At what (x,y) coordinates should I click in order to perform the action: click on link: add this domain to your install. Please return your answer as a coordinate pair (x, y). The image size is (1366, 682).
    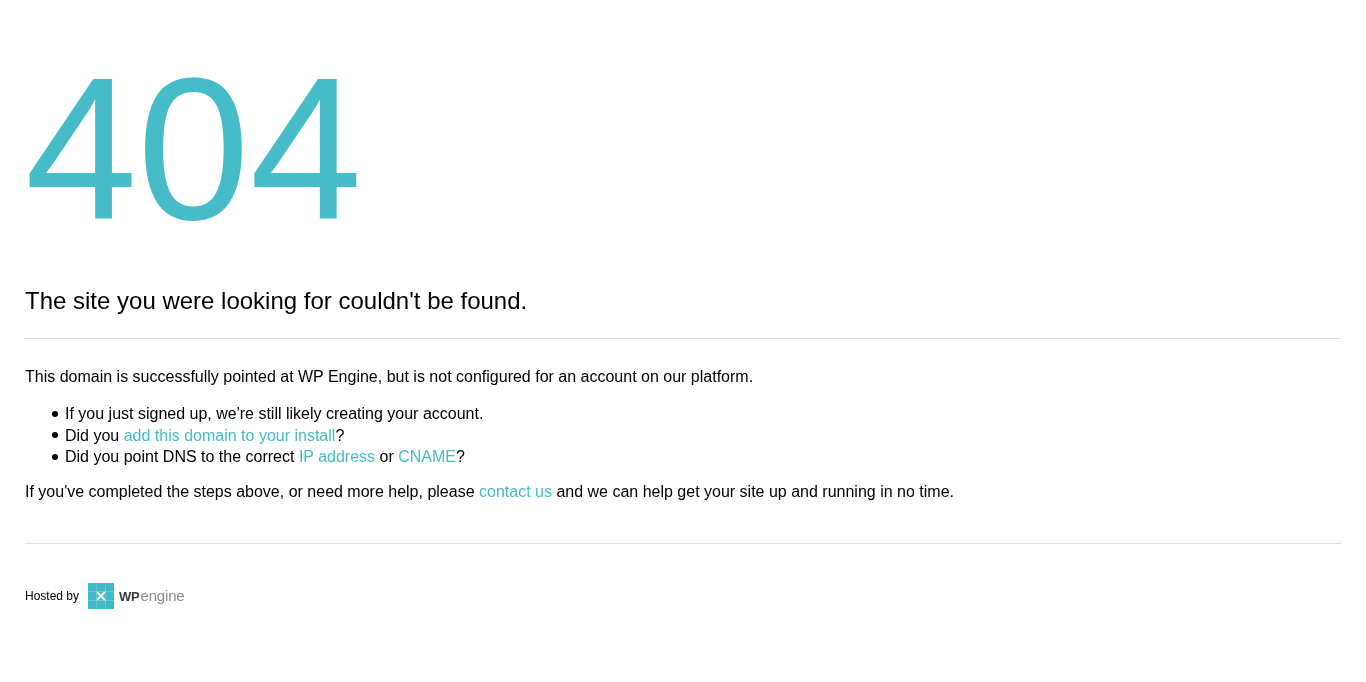
    Looking at the image, I should click on (229, 435).